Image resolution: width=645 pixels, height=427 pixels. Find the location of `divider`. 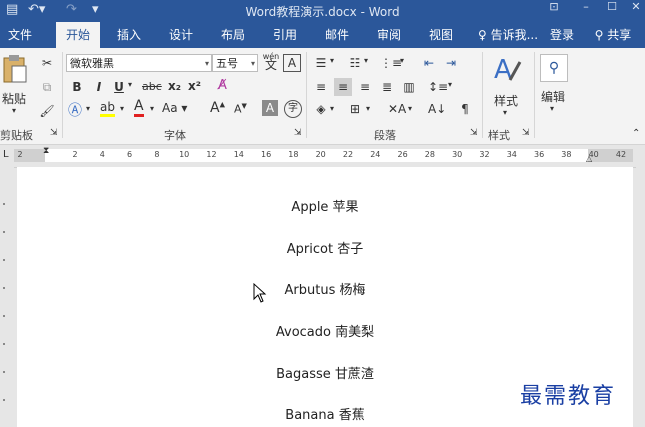

divider is located at coordinates (482, 95).